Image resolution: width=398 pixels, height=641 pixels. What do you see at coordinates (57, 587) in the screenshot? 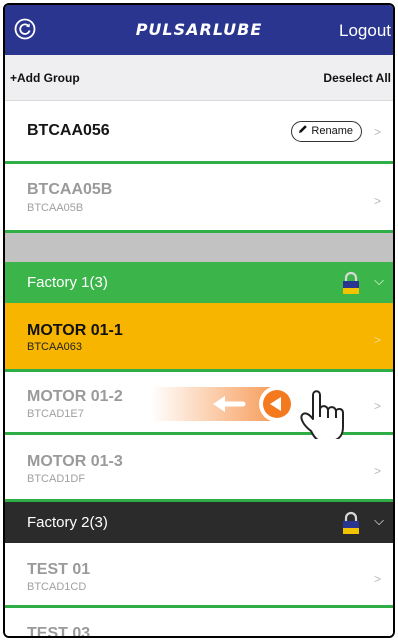
I see `device-id: BTCAD1CD` at bounding box center [57, 587].